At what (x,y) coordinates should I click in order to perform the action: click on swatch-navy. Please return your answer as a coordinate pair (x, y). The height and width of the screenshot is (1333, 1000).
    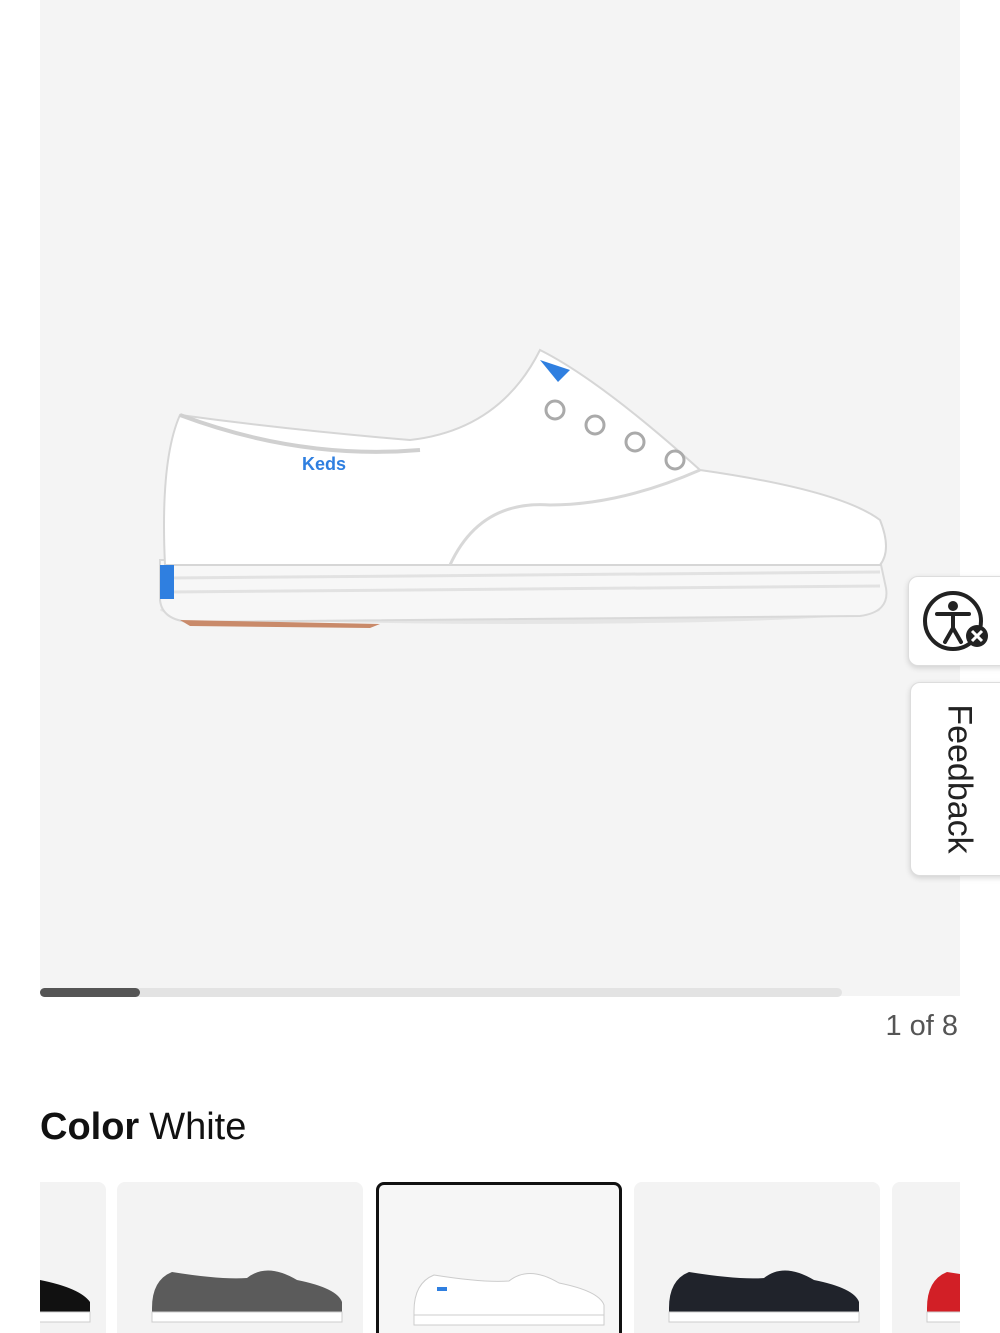
    Looking at the image, I should click on (757, 1257).